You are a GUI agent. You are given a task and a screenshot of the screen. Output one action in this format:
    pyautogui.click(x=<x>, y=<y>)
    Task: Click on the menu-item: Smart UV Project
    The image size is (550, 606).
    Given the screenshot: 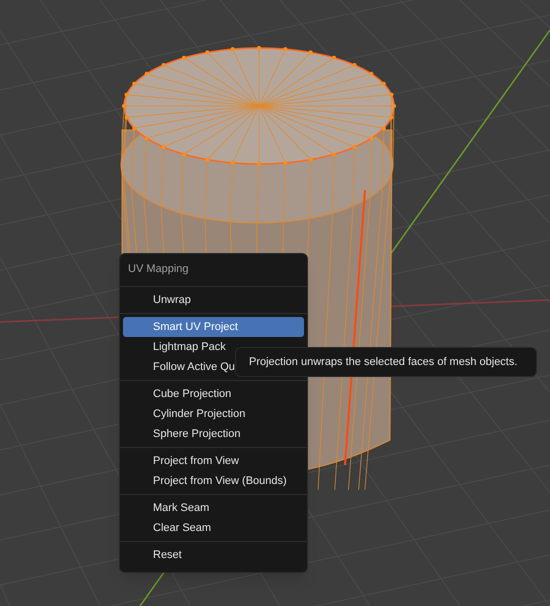 What is the action you would take?
    pyautogui.click(x=213, y=326)
    